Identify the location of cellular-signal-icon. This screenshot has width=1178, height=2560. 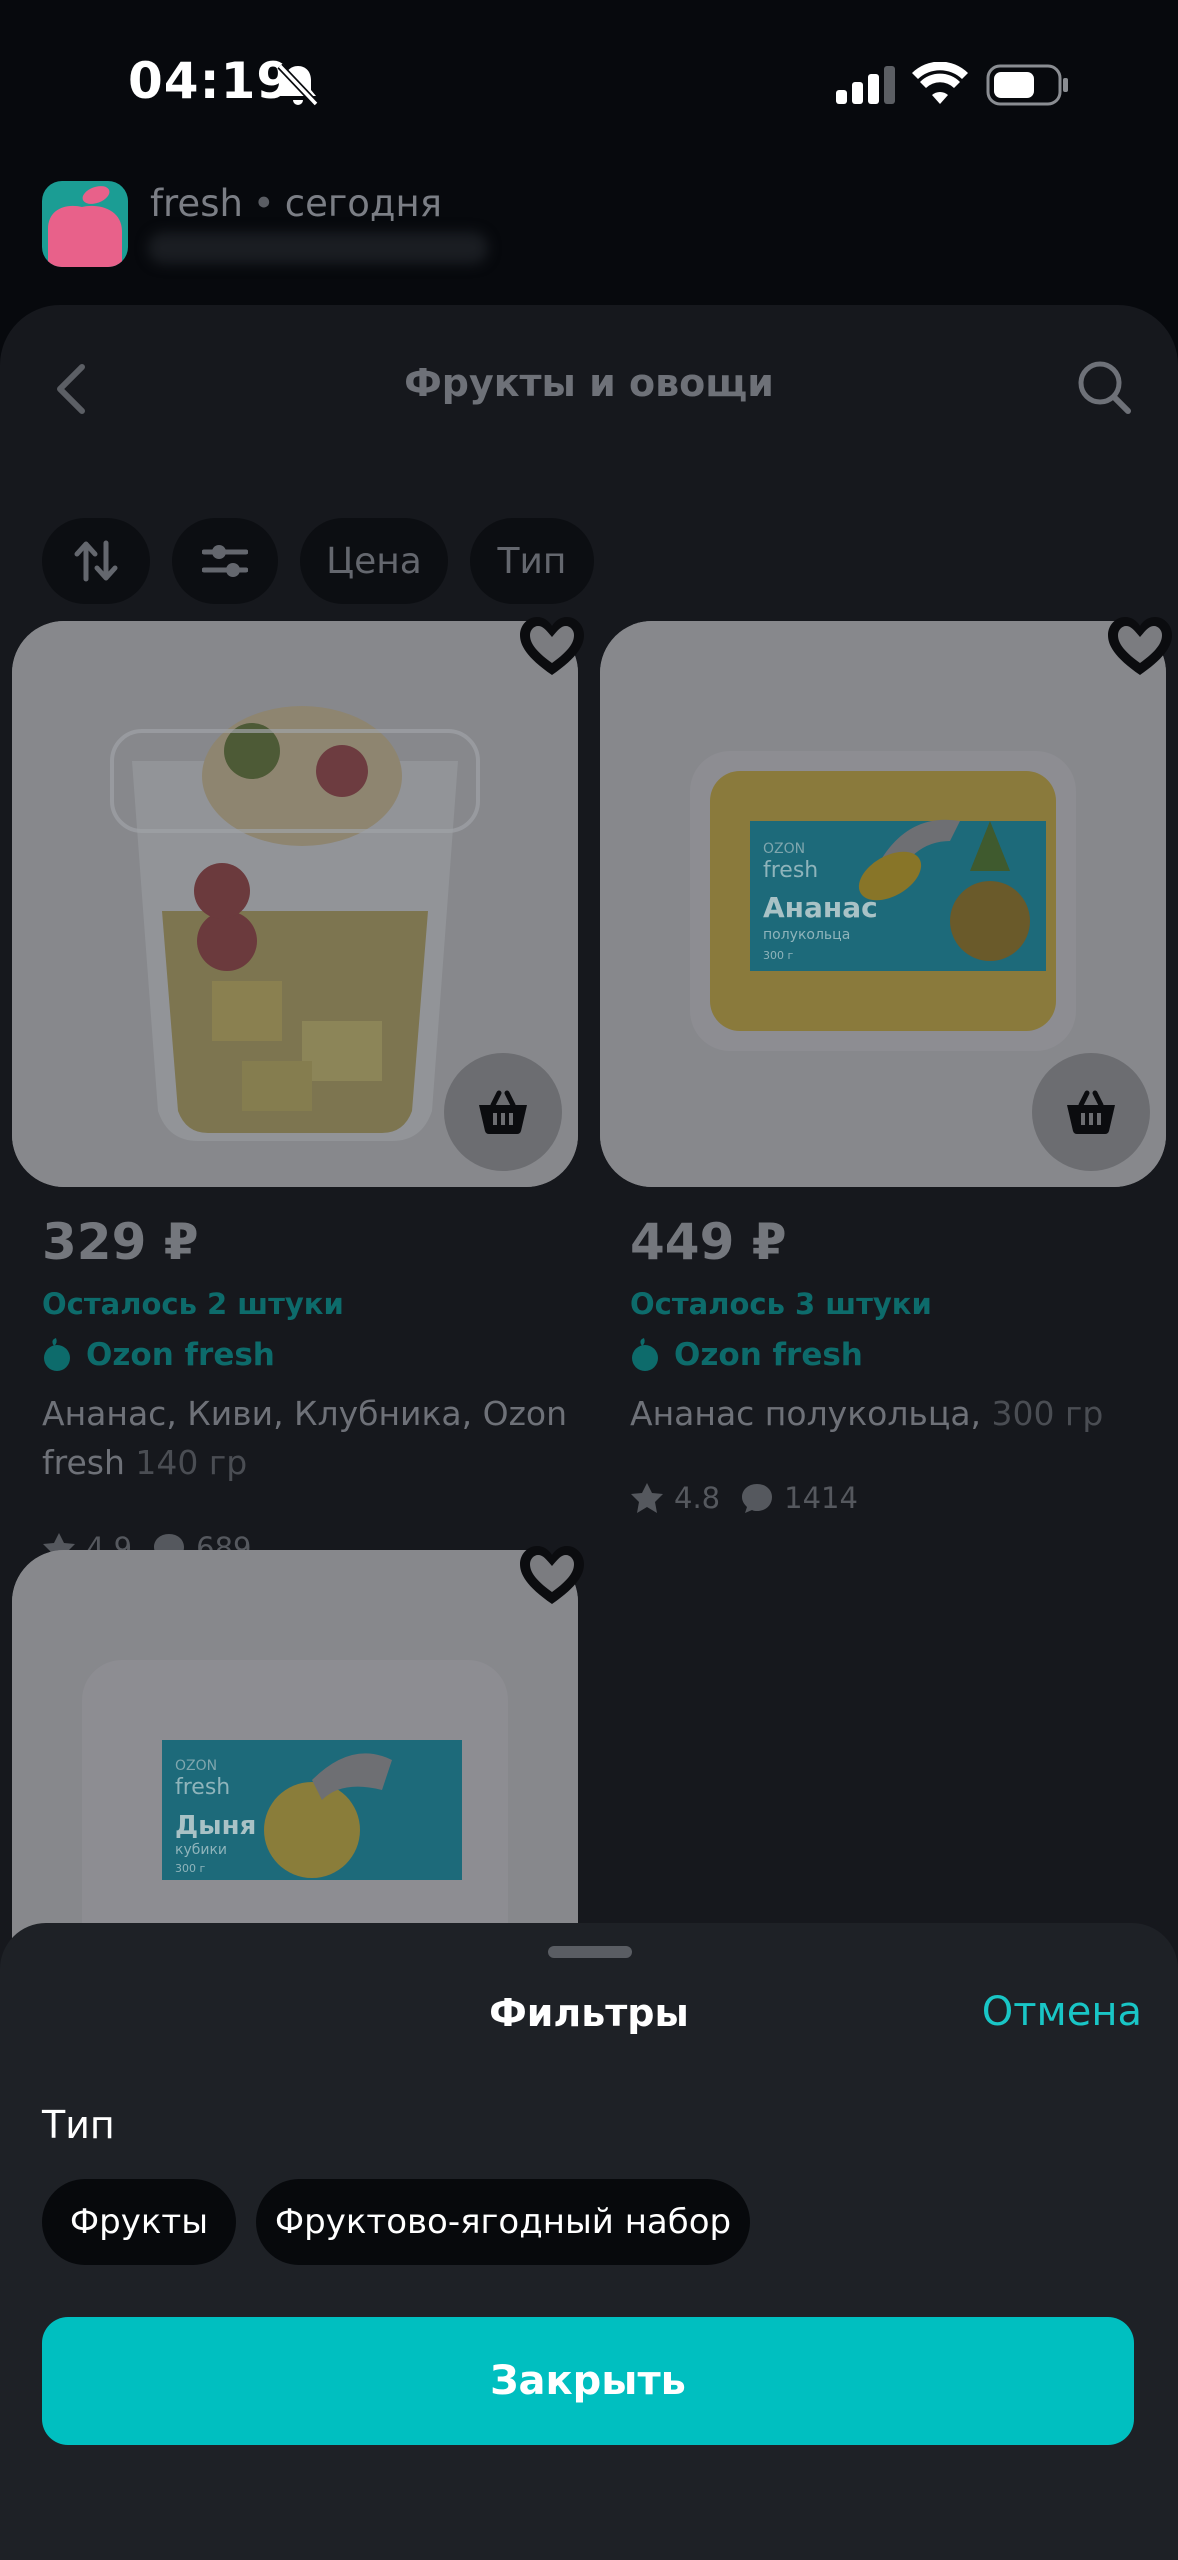
(865, 85).